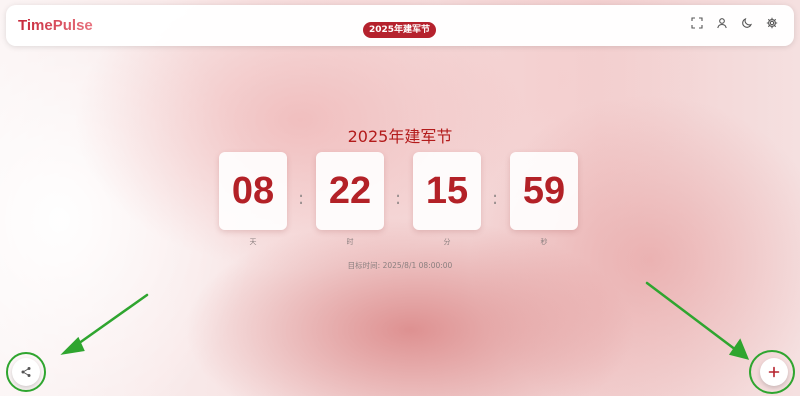 The height and width of the screenshot is (396, 800). What do you see at coordinates (72, 345) in the screenshot?
I see `arrow-head-share` at bounding box center [72, 345].